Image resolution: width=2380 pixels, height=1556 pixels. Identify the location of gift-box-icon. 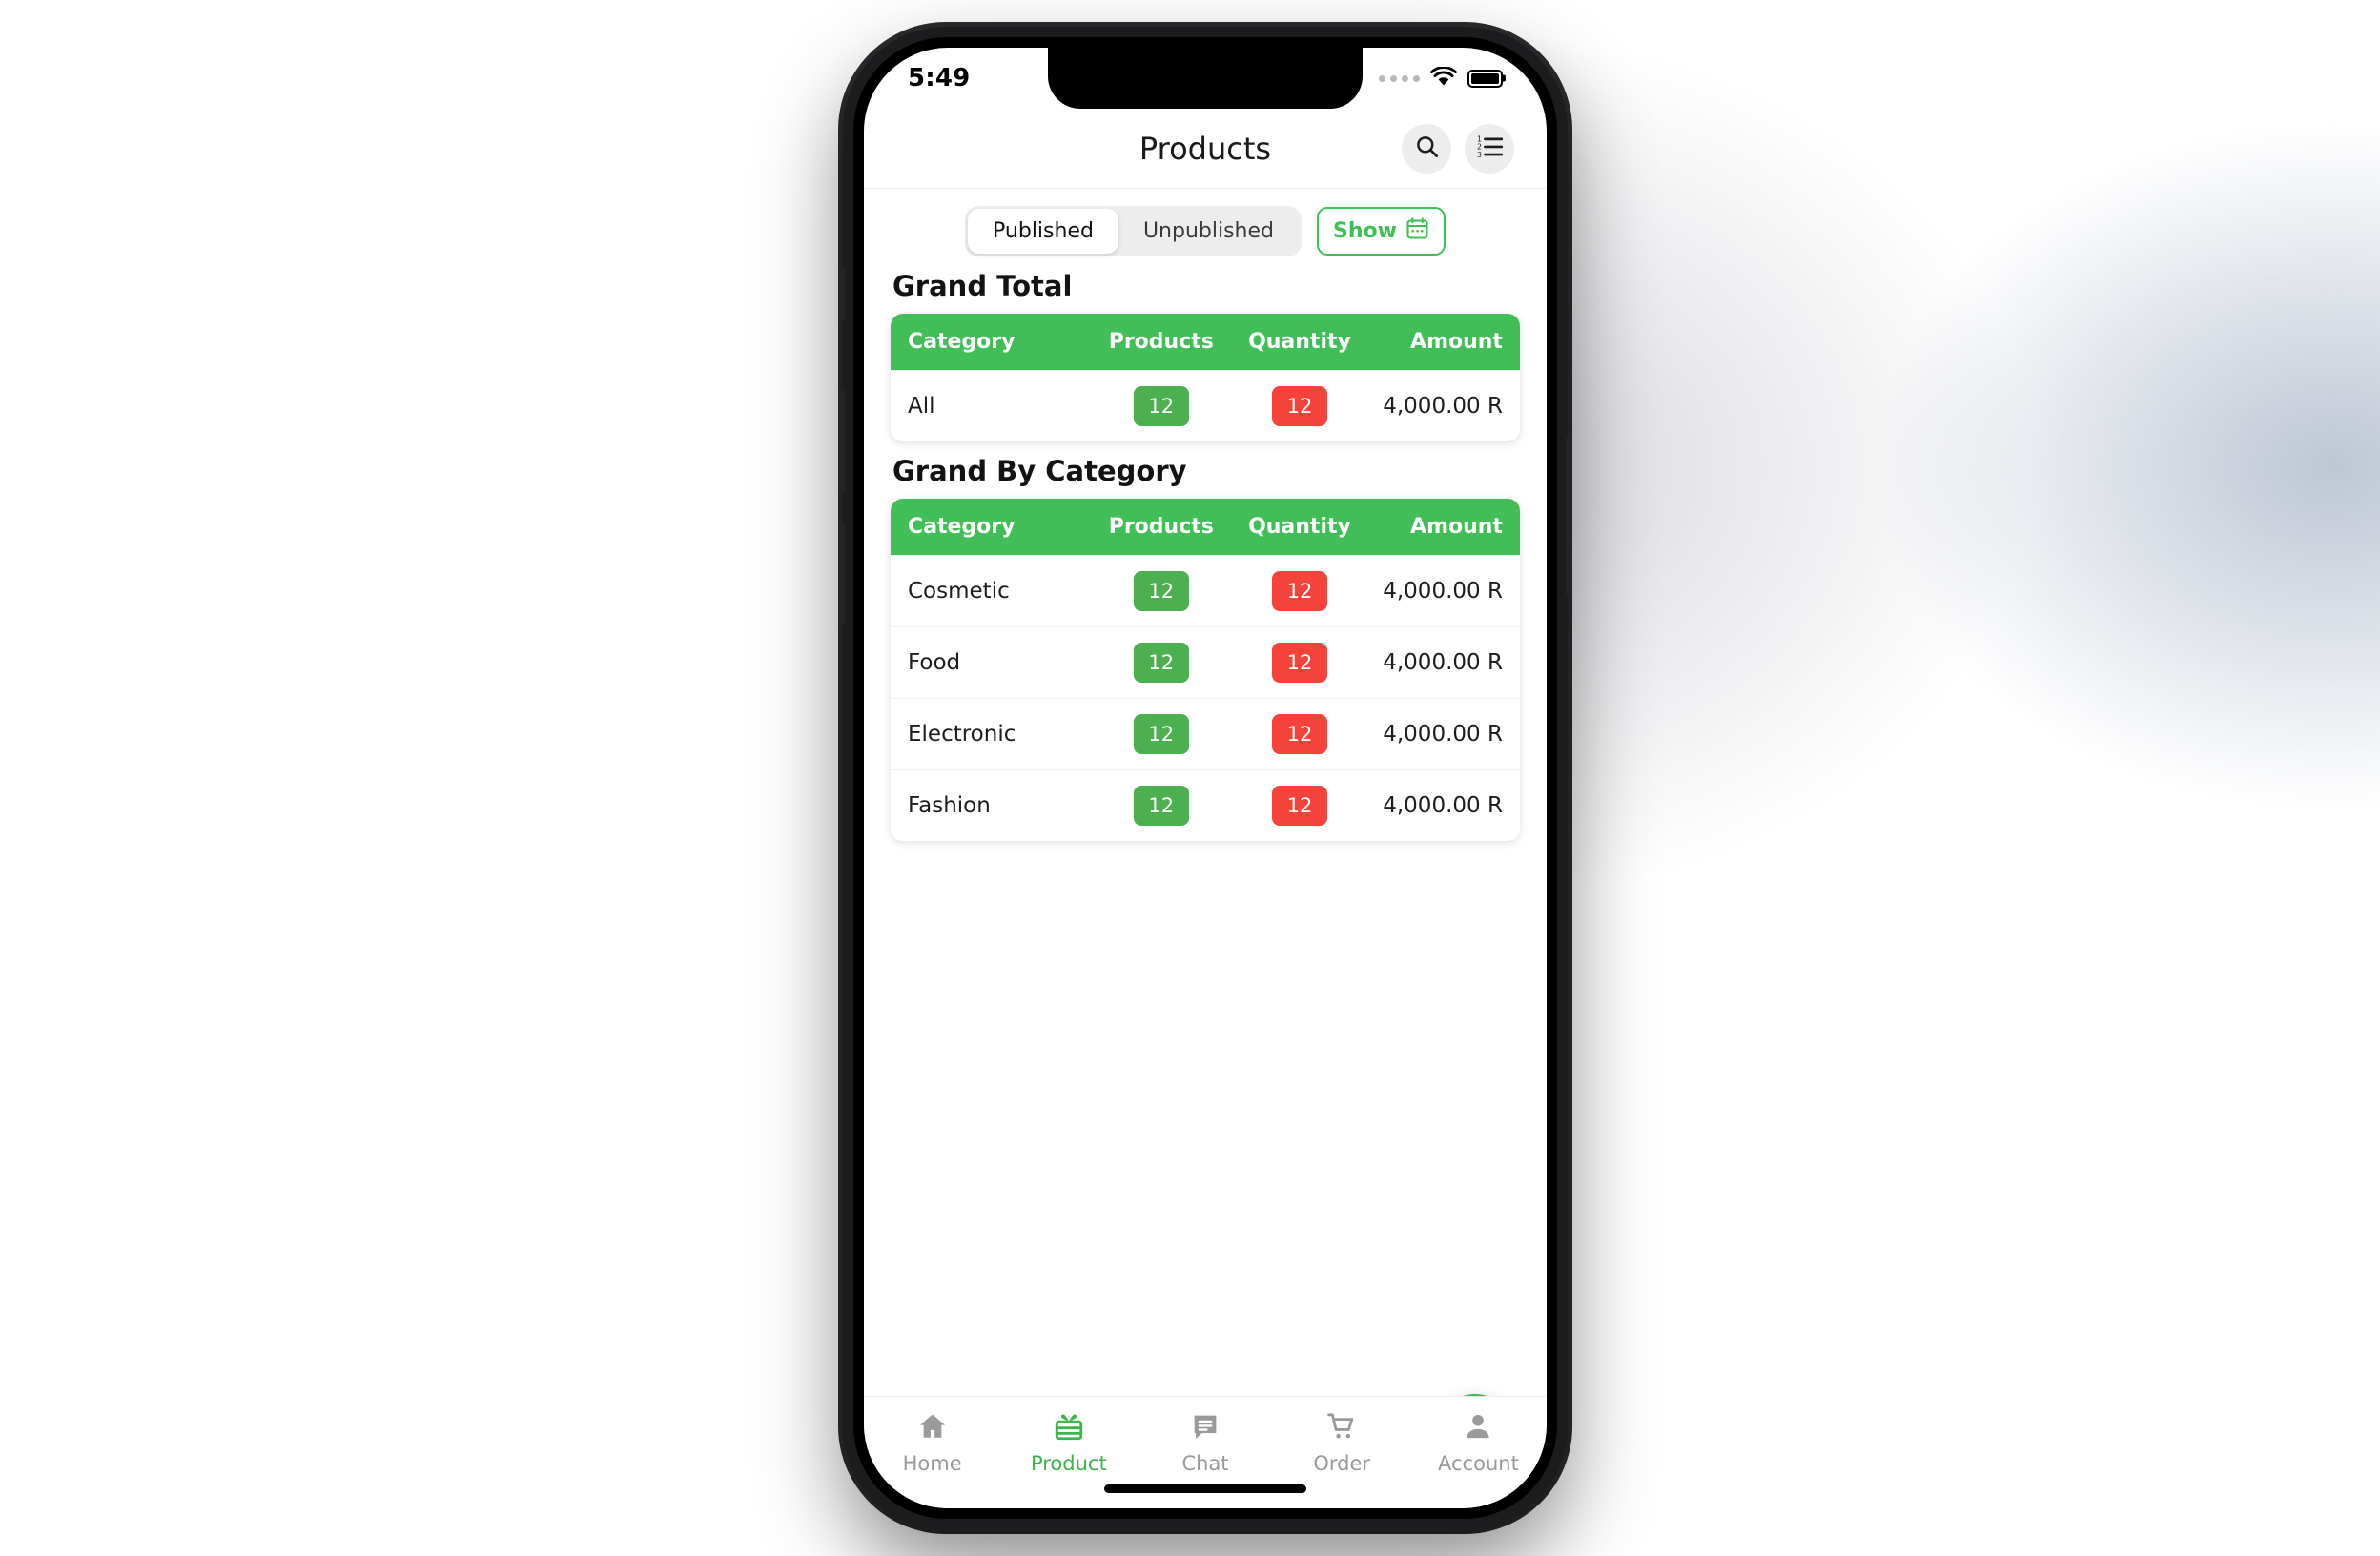
(1069, 1428).